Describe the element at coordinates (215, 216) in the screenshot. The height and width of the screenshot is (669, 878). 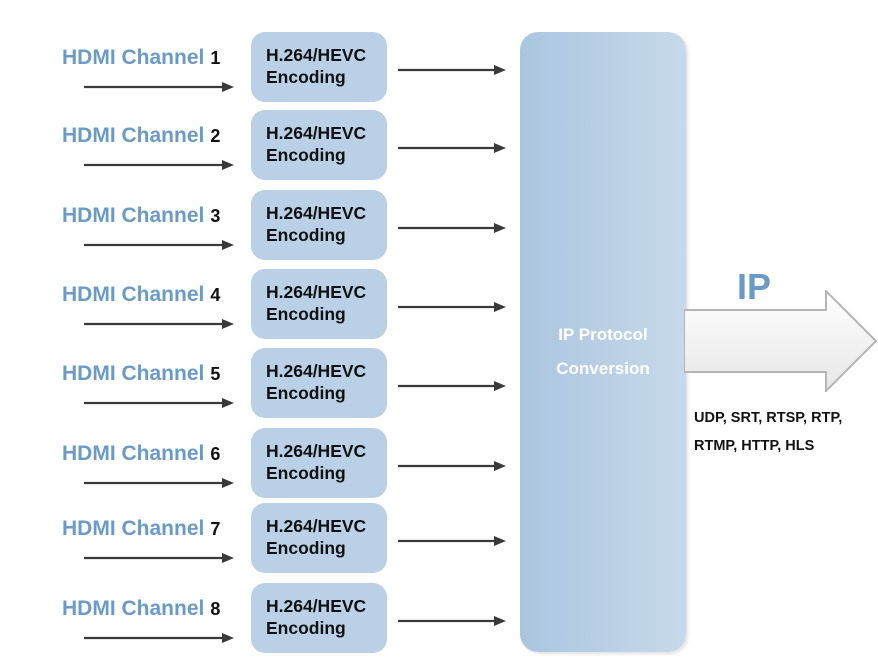
I see `channel-number: 3` at that location.